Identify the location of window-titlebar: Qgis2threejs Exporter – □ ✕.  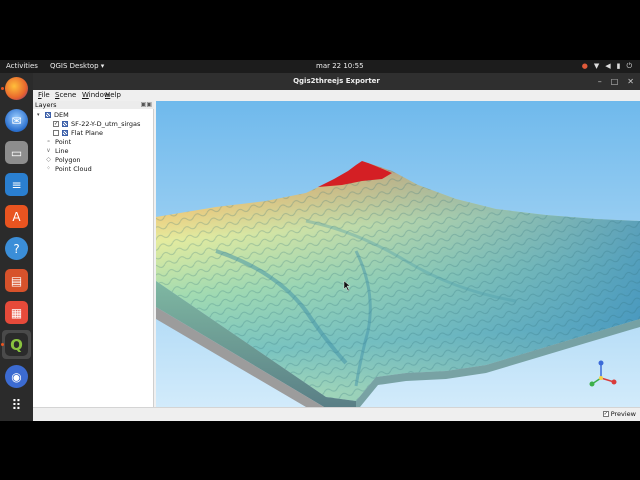
(336, 81).